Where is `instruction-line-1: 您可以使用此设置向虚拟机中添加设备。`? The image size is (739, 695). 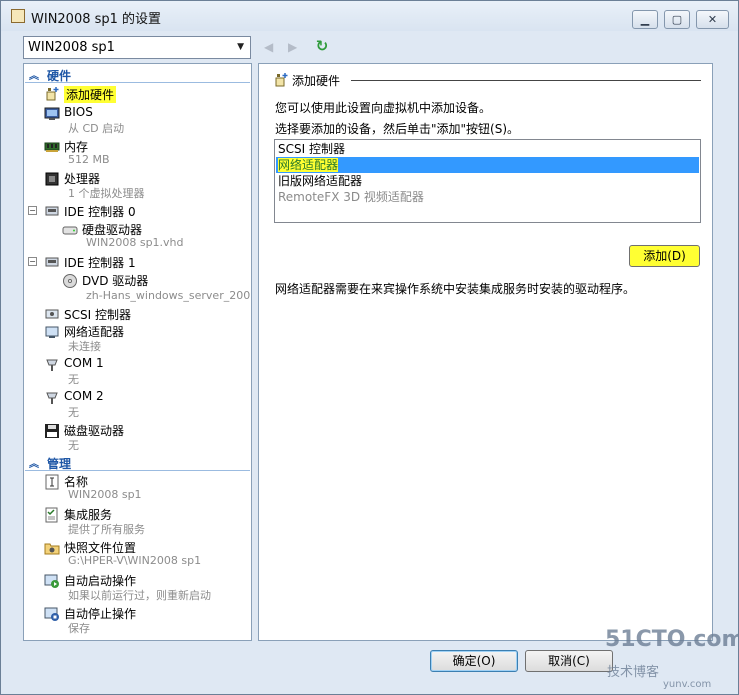
instruction-line-1: 您可以使用此设置向虚拟机中添加设备。 is located at coordinates (383, 108).